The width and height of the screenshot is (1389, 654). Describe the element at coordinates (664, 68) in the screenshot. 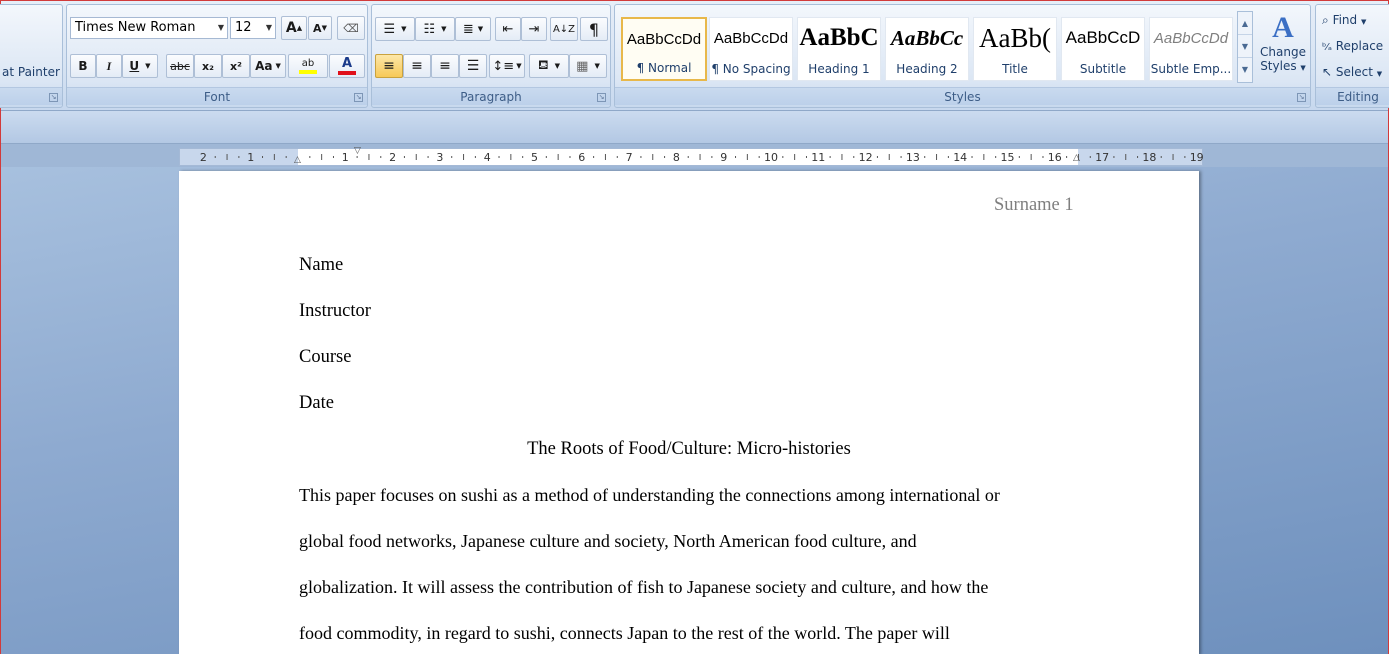

I see `style-name: ¶ Normal` at that location.